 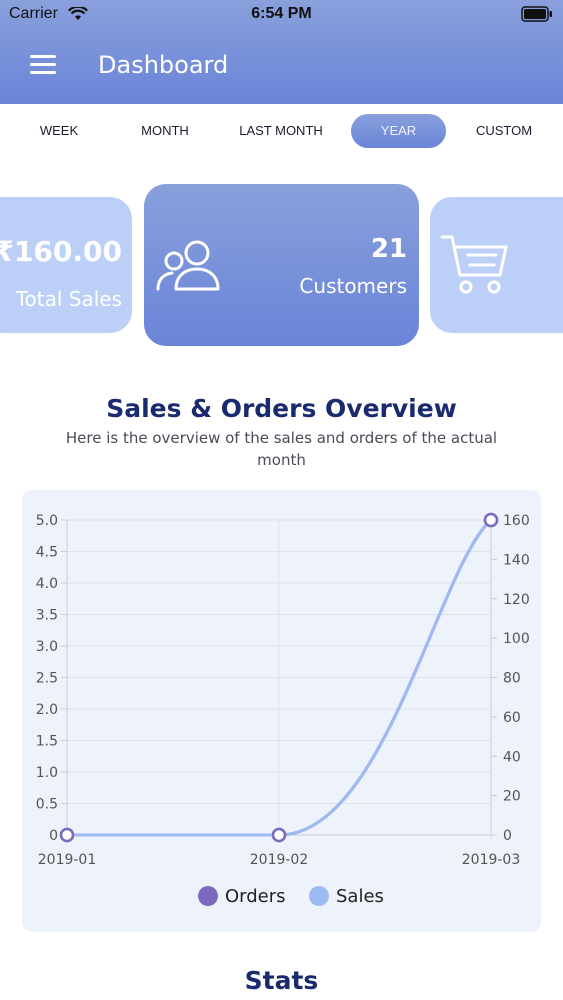 What do you see at coordinates (319, 896) in the screenshot?
I see `legend-swatch-sales` at bounding box center [319, 896].